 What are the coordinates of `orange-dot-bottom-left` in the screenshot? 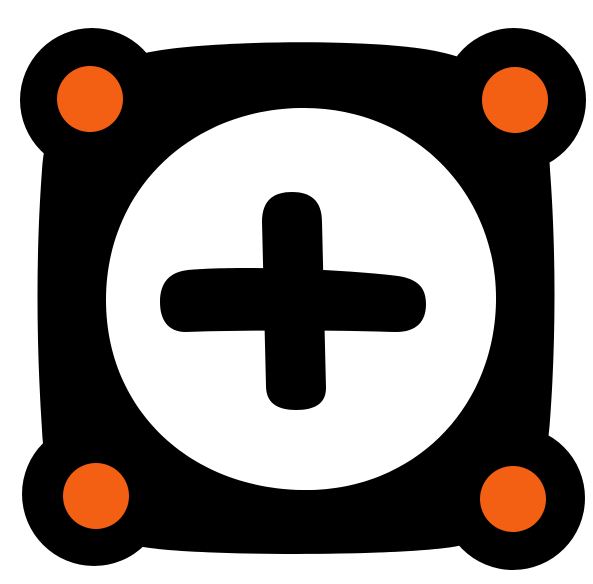 It's located at (96, 496).